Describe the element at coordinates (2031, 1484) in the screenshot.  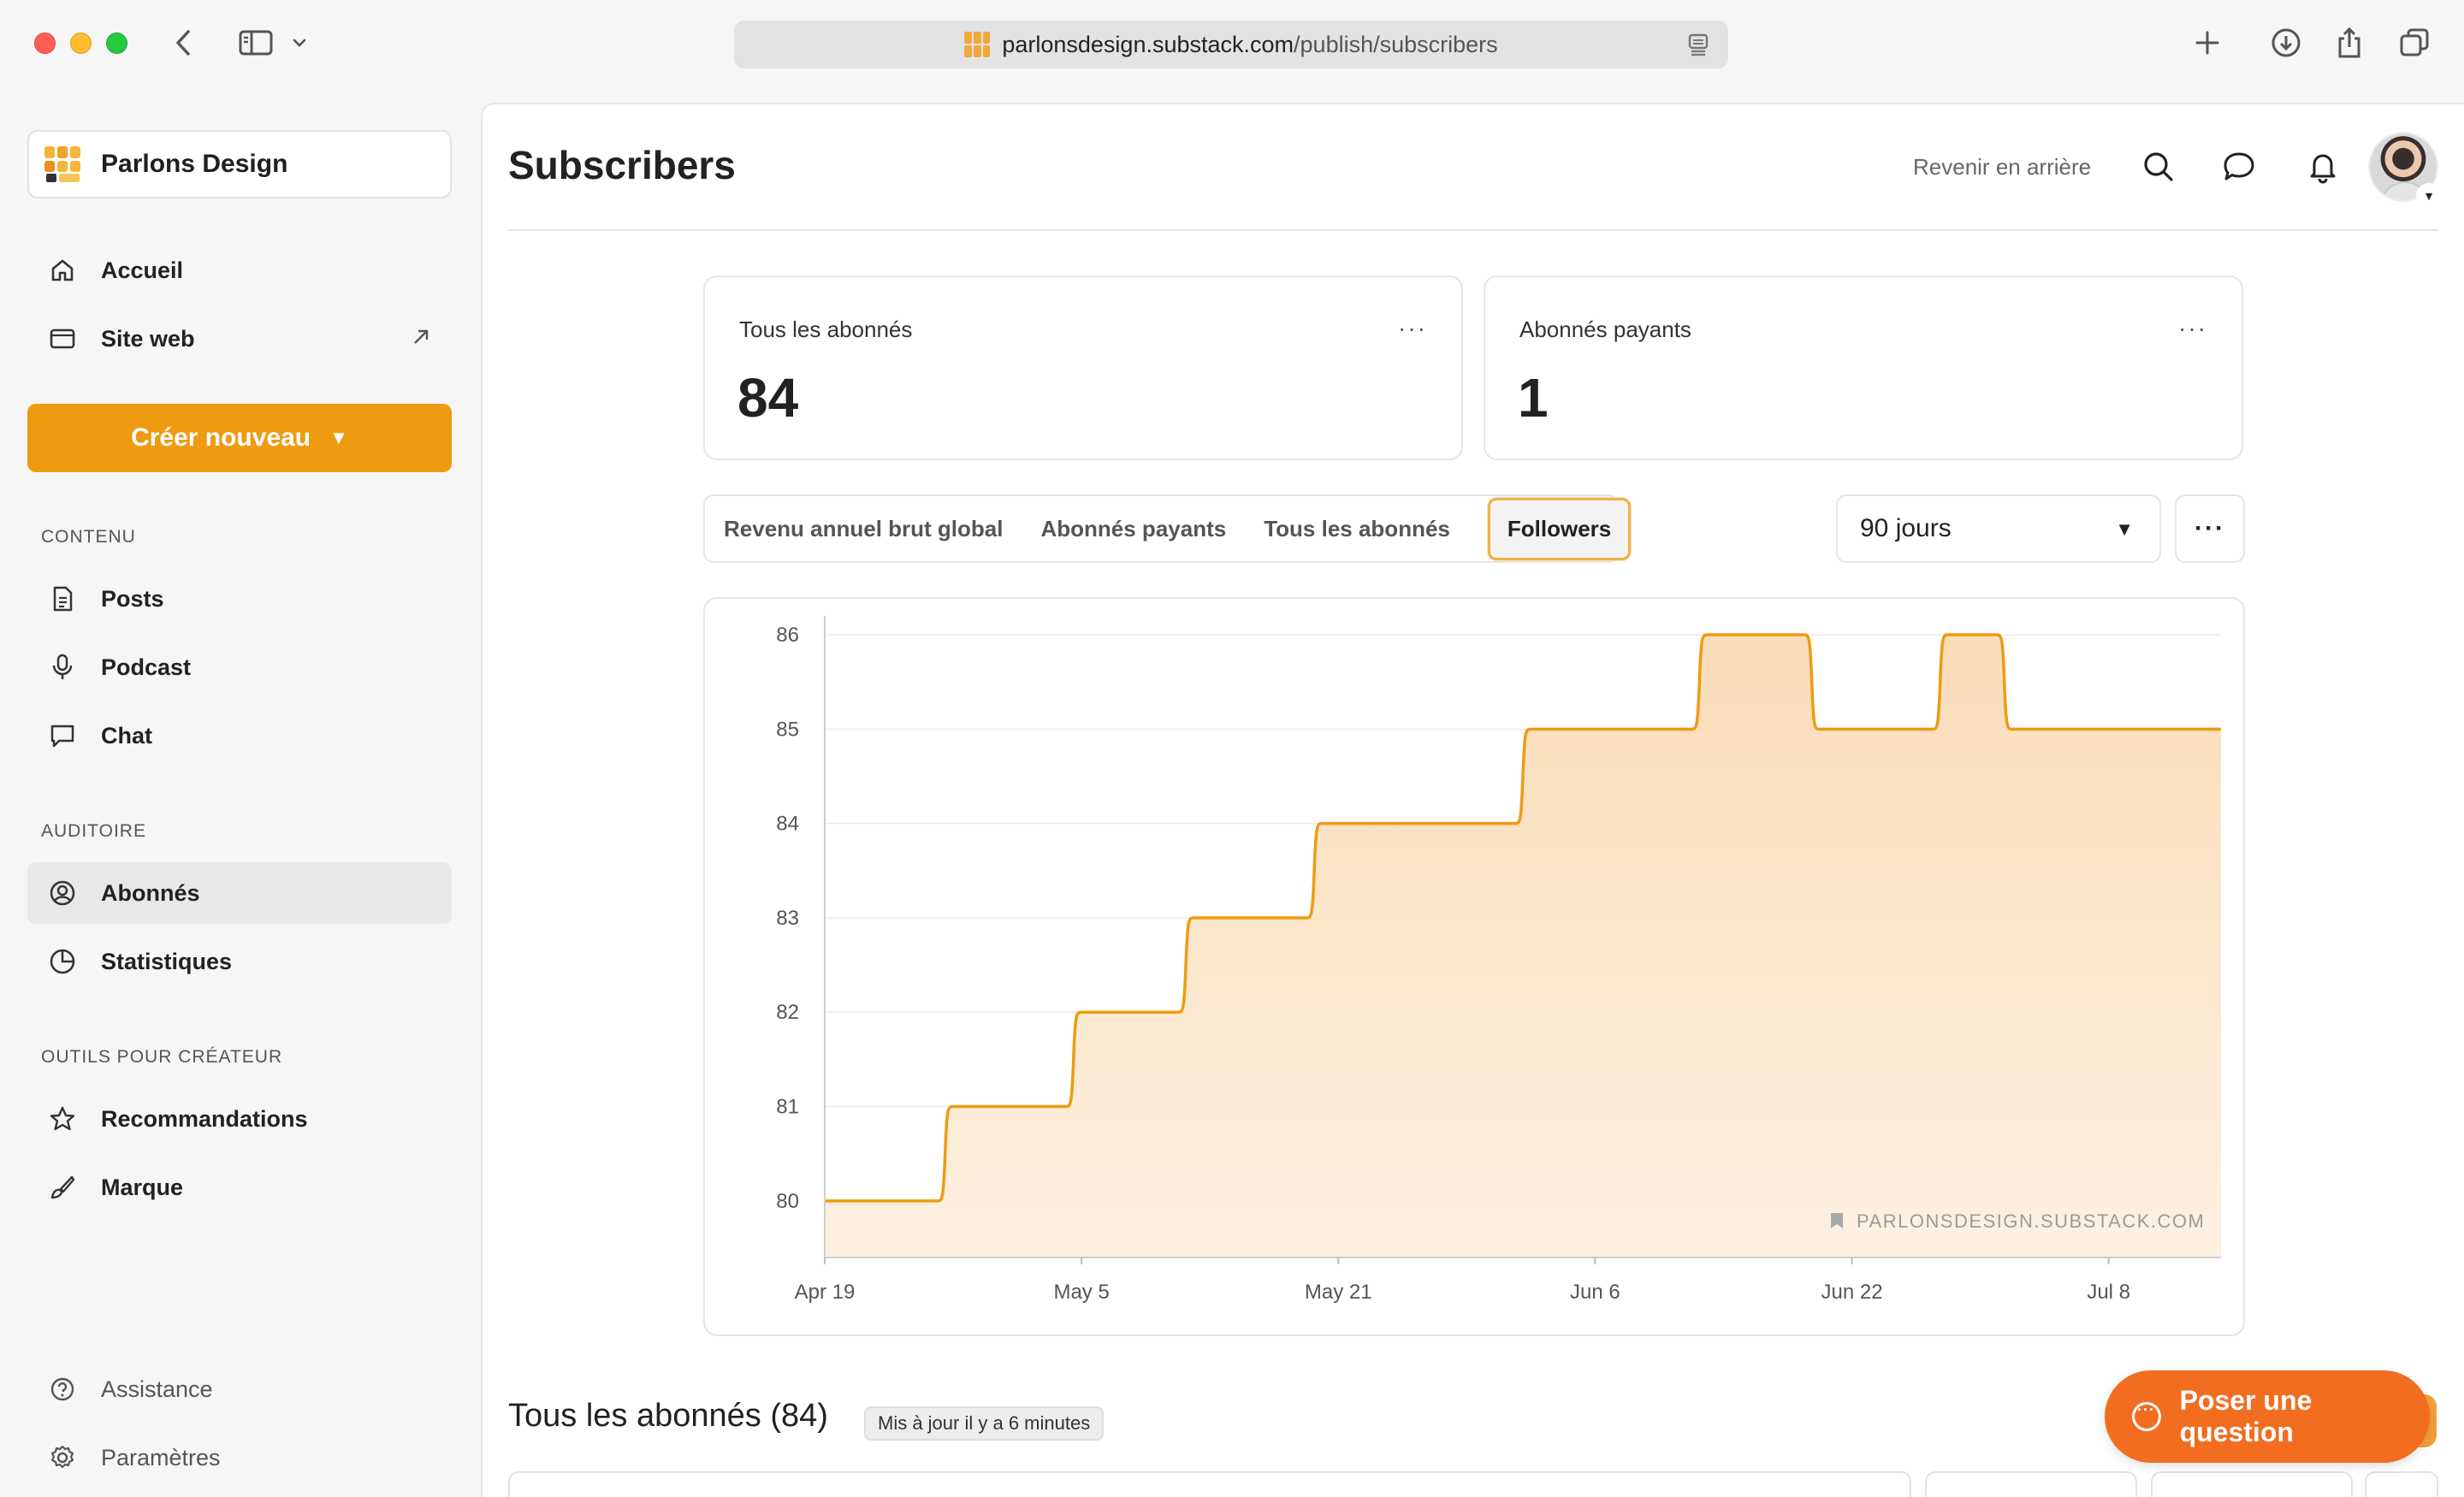
I see `filter-button` at that location.